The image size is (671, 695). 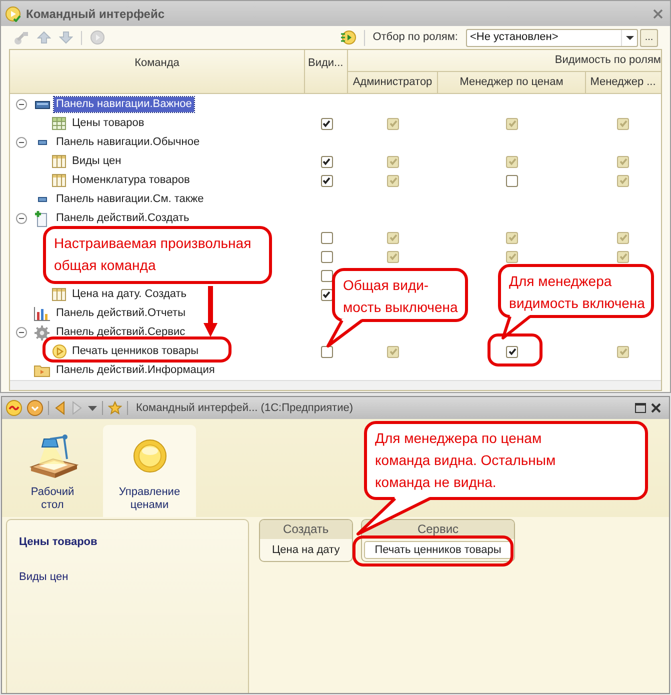 What do you see at coordinates (43, 576) in the screenshot?
I see `navigation-link: Виды цен` at bounding box center [43, 576].